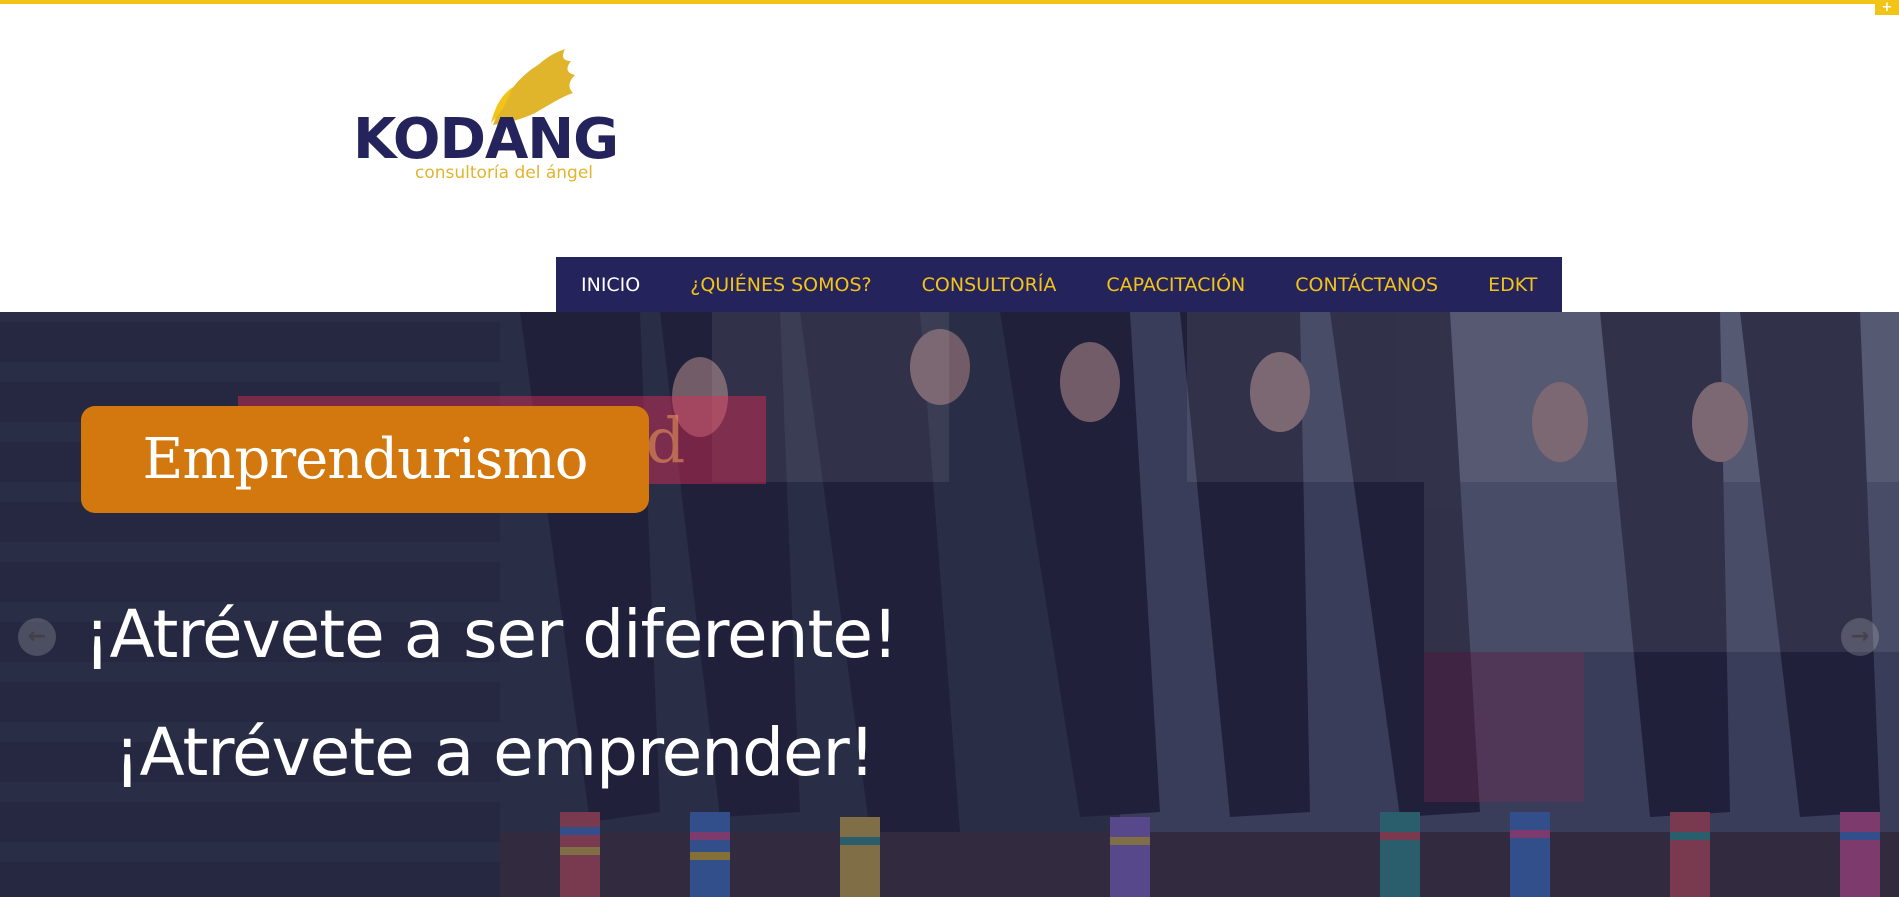 This screenshot has height=897, width=1899. What do you see at coordinates (491, 634) in the screenshot?
I see `slide-headline-primary: ¡Atrévete a ser diferente!` at bounding box center [491, 634].